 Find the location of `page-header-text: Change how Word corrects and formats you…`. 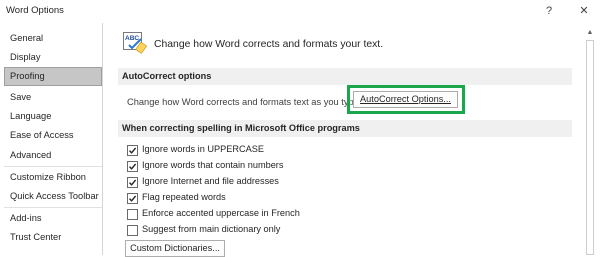

page-header-text: Change how Word corrects and formats you… is located at coordinates (269, 44).